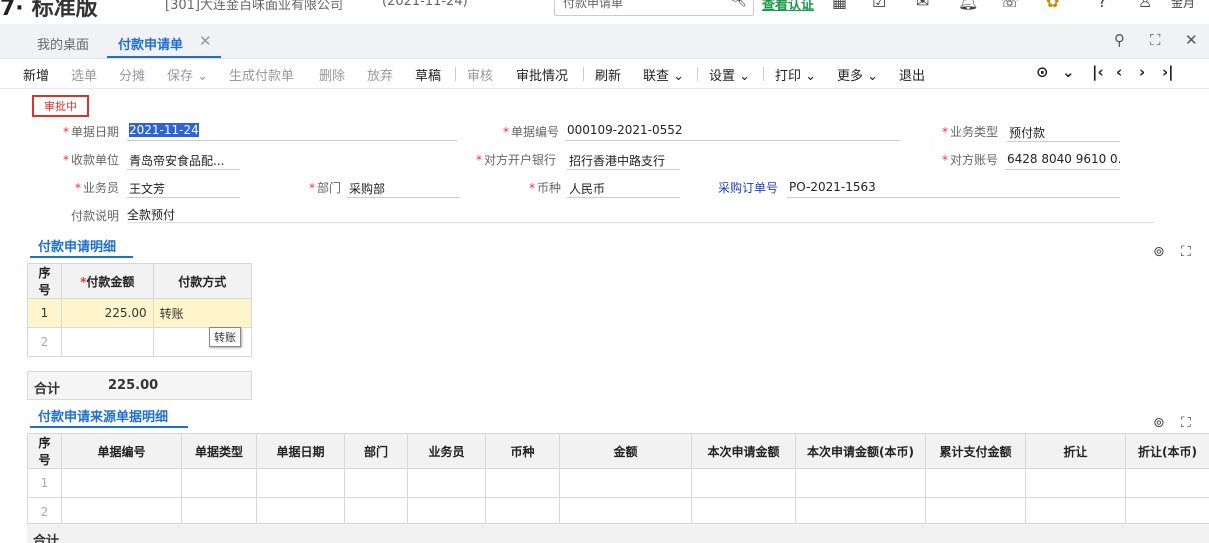 This screenshot has height=543, width=1209. Describe the element at coordinates (1098, 72) in the screenshot. I see `first-record-icon: |‹` at that location.